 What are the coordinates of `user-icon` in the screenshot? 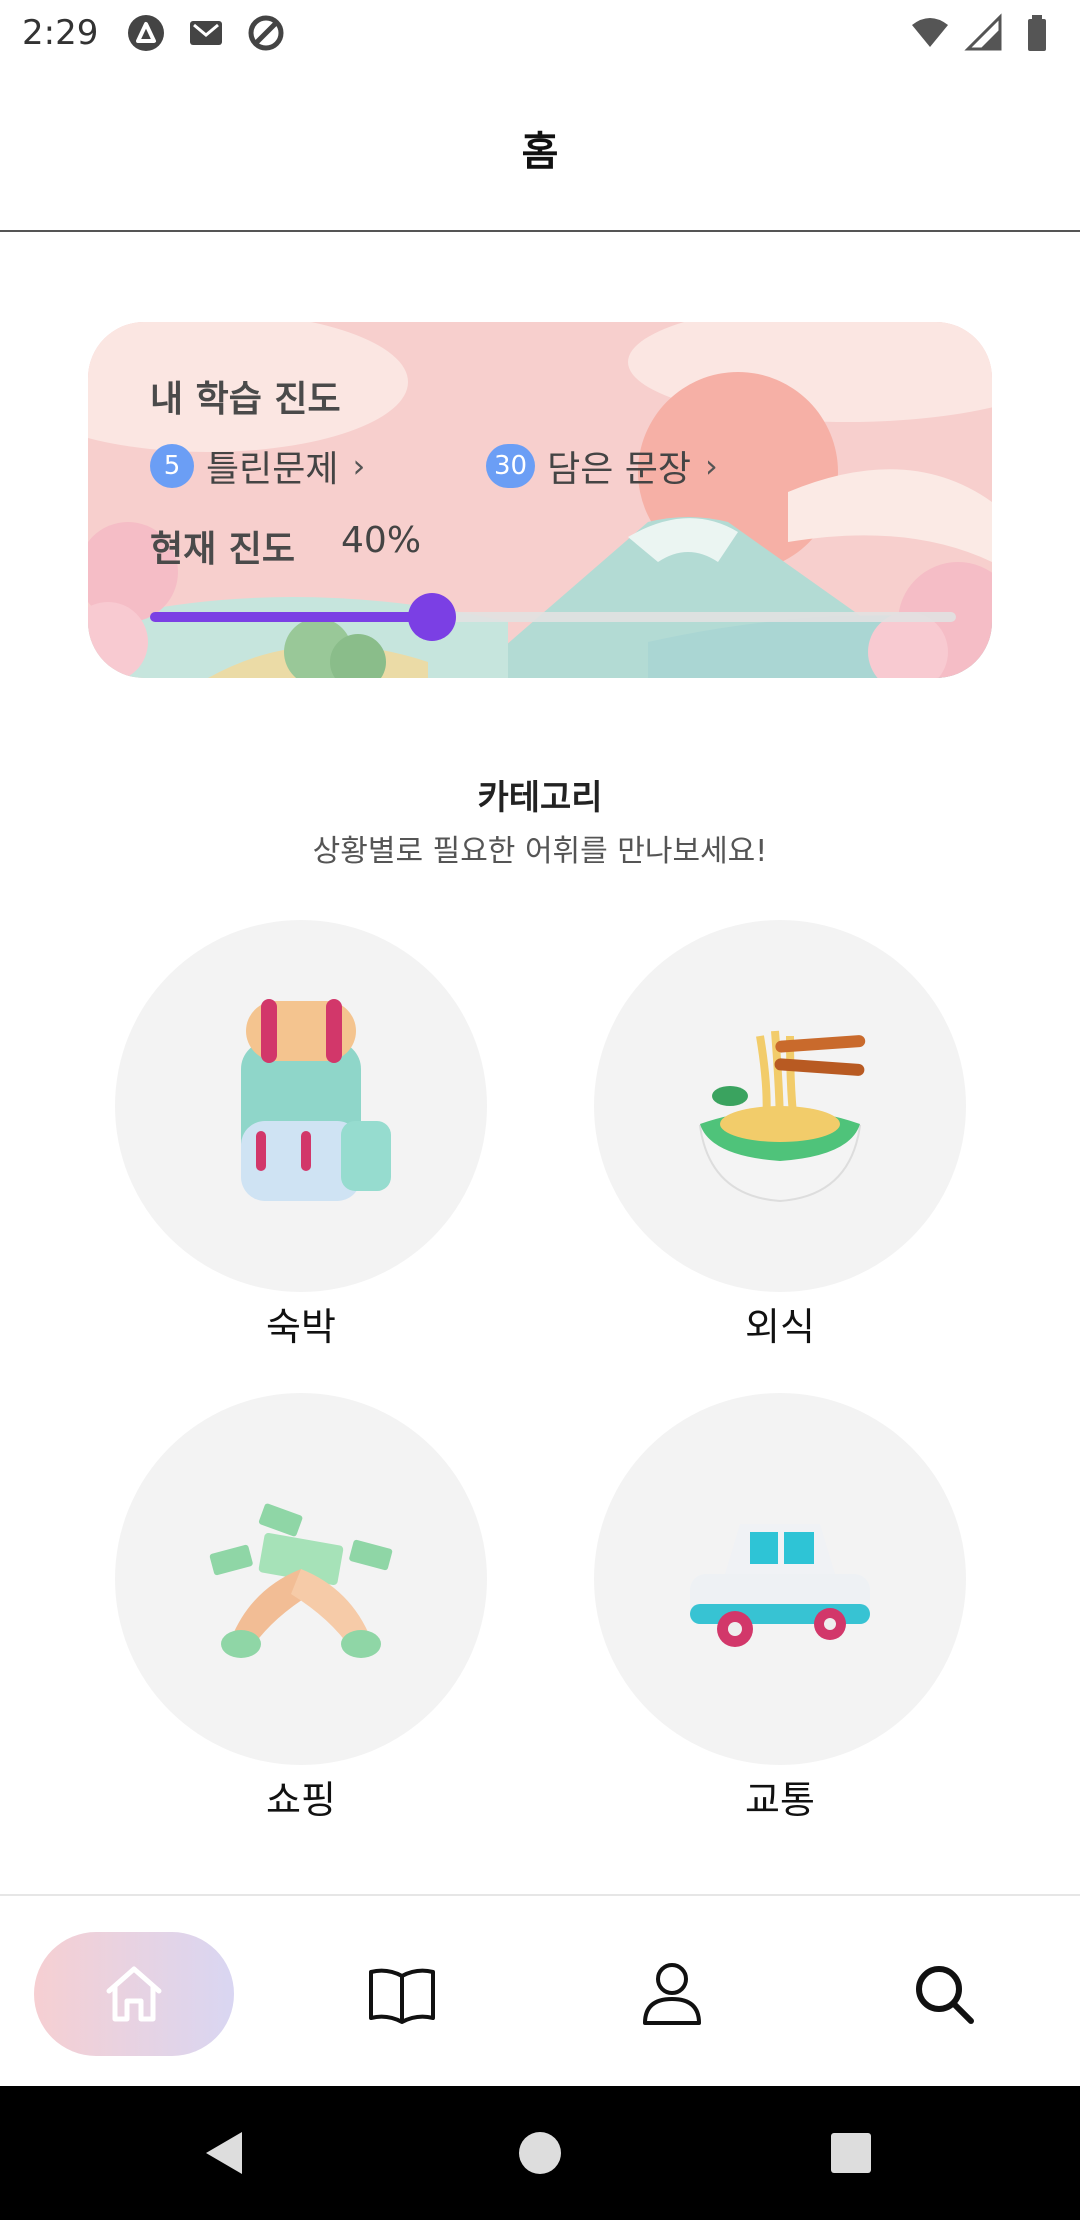 It's located at (672, 1994).